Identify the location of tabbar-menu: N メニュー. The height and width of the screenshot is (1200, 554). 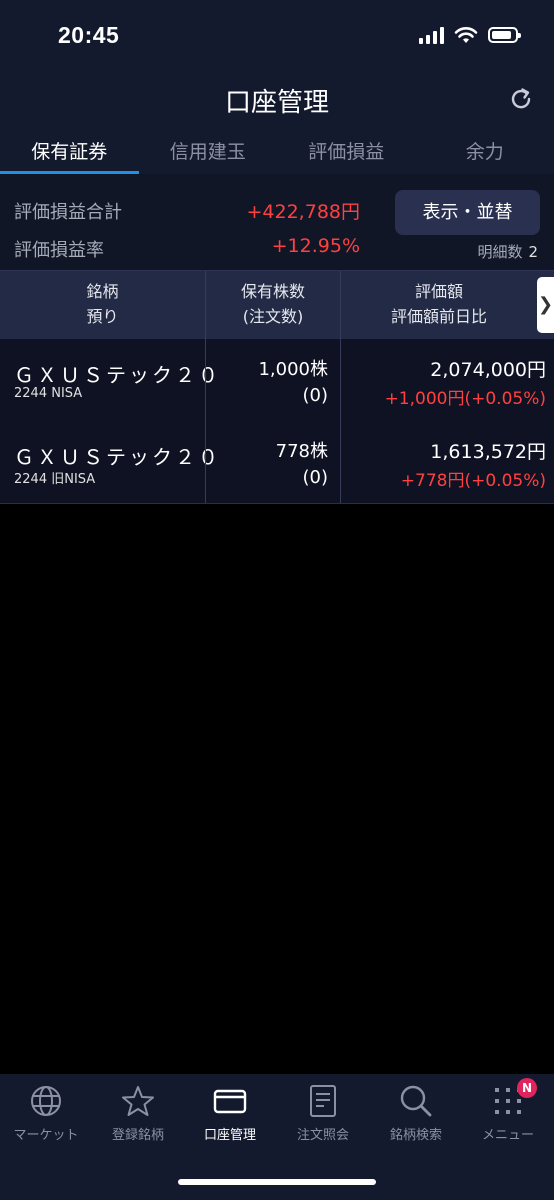
(508, 1110).